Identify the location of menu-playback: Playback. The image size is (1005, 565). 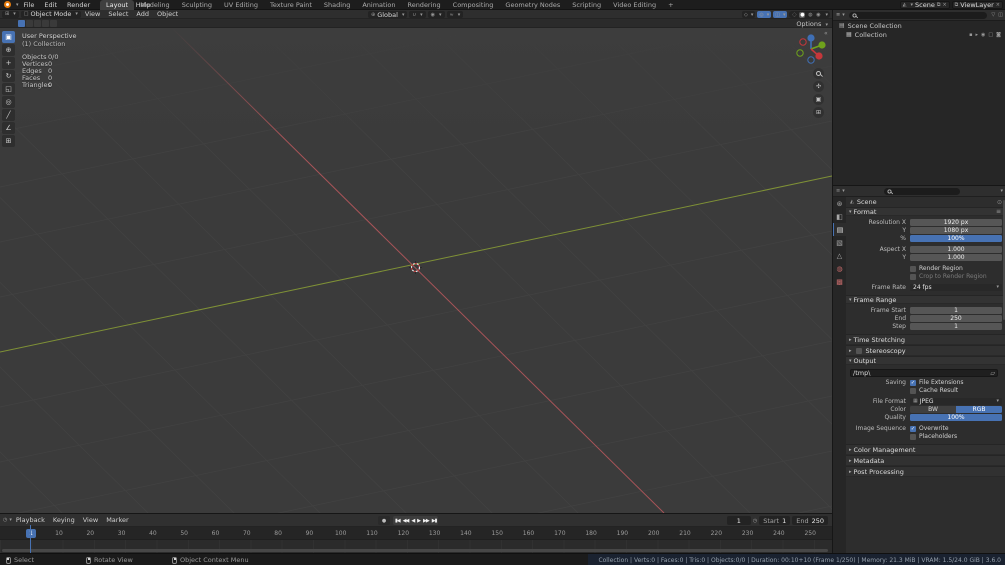
(30, 520).